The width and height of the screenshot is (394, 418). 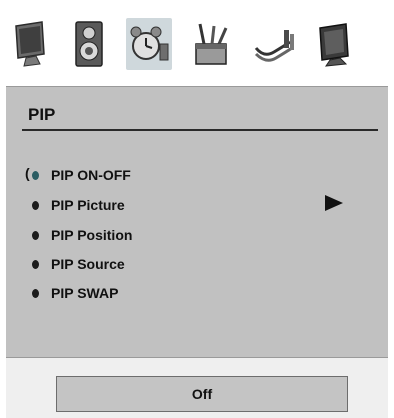 I want to click on value-bar: Off, so click(x=197, y=387).